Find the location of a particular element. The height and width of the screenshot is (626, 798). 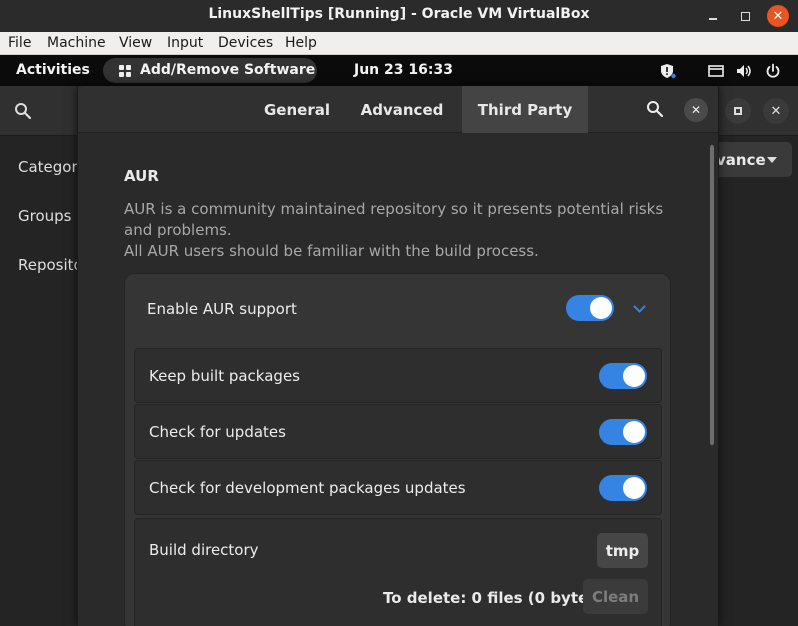

check-updates-label: Check for updates is located at coordinates (217, 432).